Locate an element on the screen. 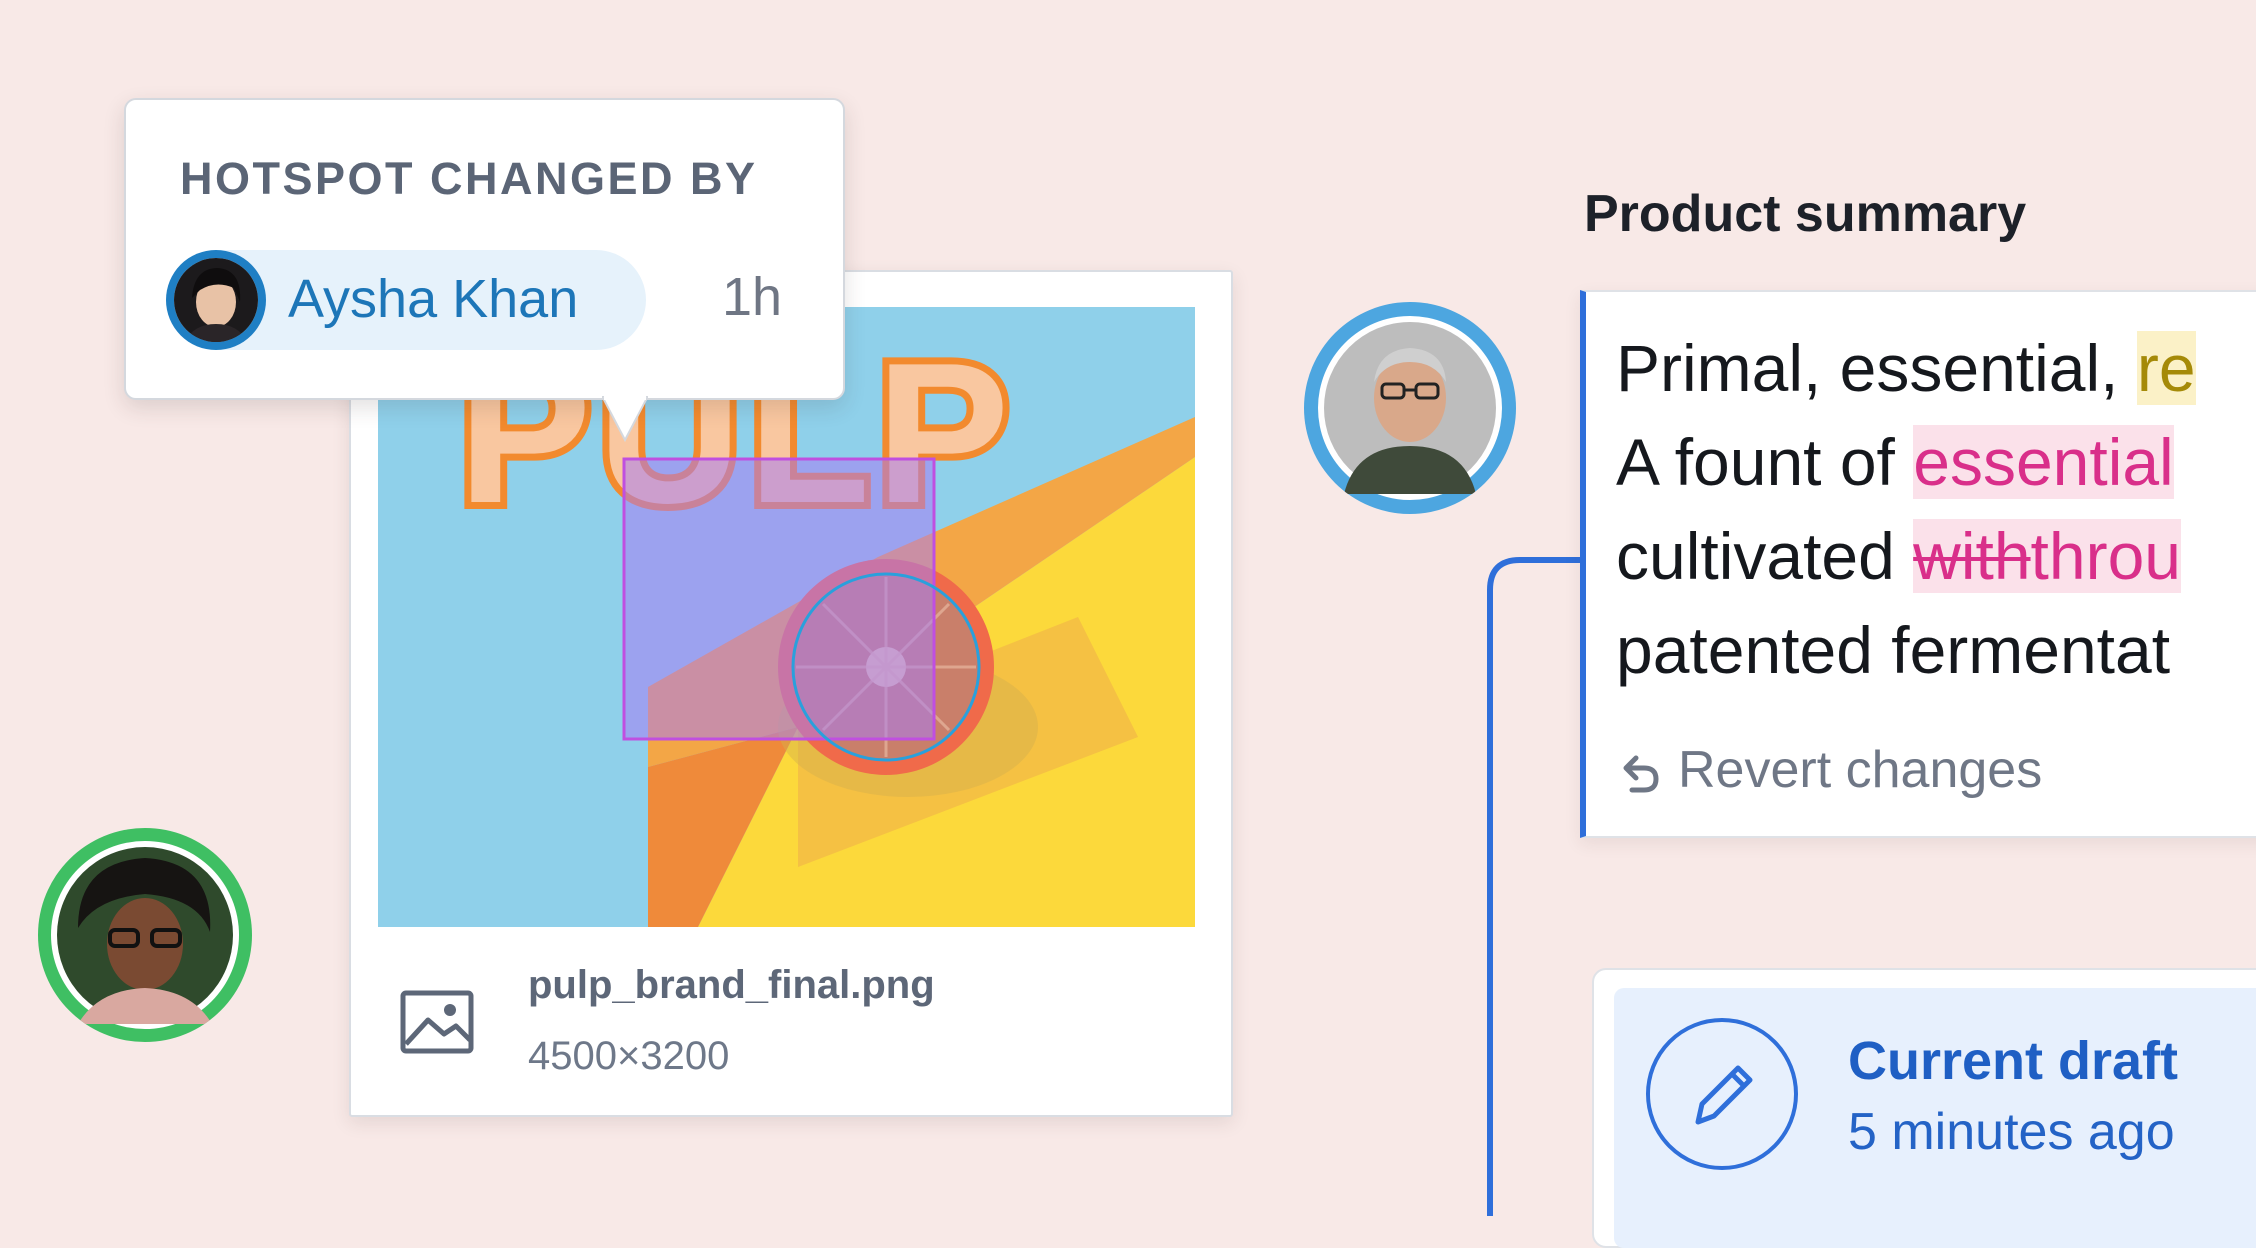  revert-changes-button: Revert changes is located at coordinates (1860, 770).